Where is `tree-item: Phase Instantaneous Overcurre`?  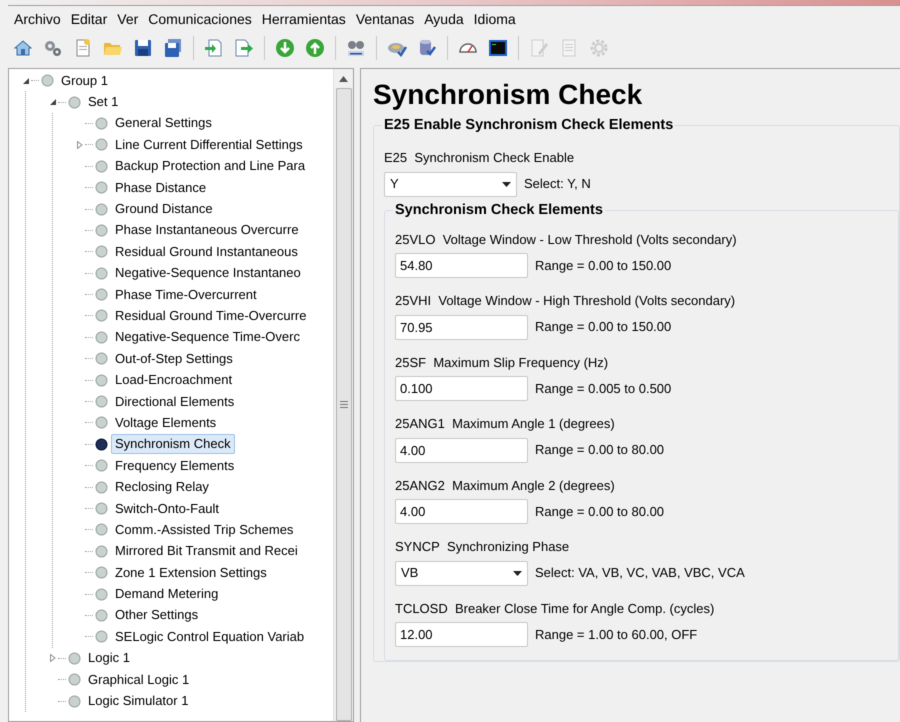
tree-item: Phase Instantaneous Overcurre is located at coordinates (207, 230).